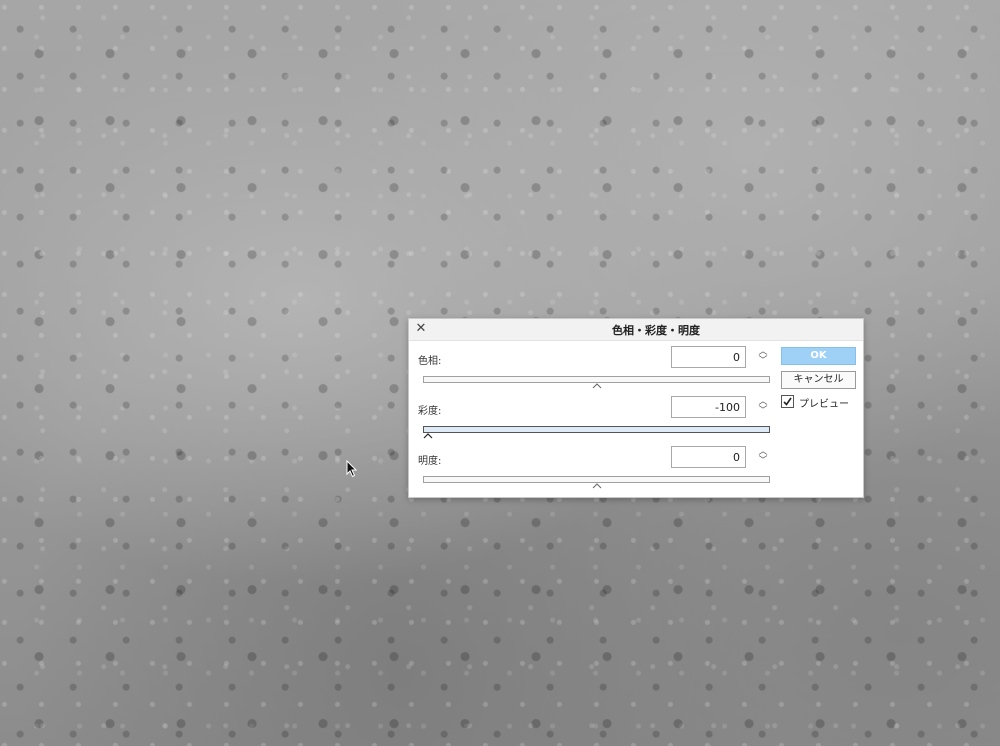 This screenshot has width=1000, height=746. Describe the element at coordinates (596, 379) in the screenshot. I see `hue-slider` at that location.